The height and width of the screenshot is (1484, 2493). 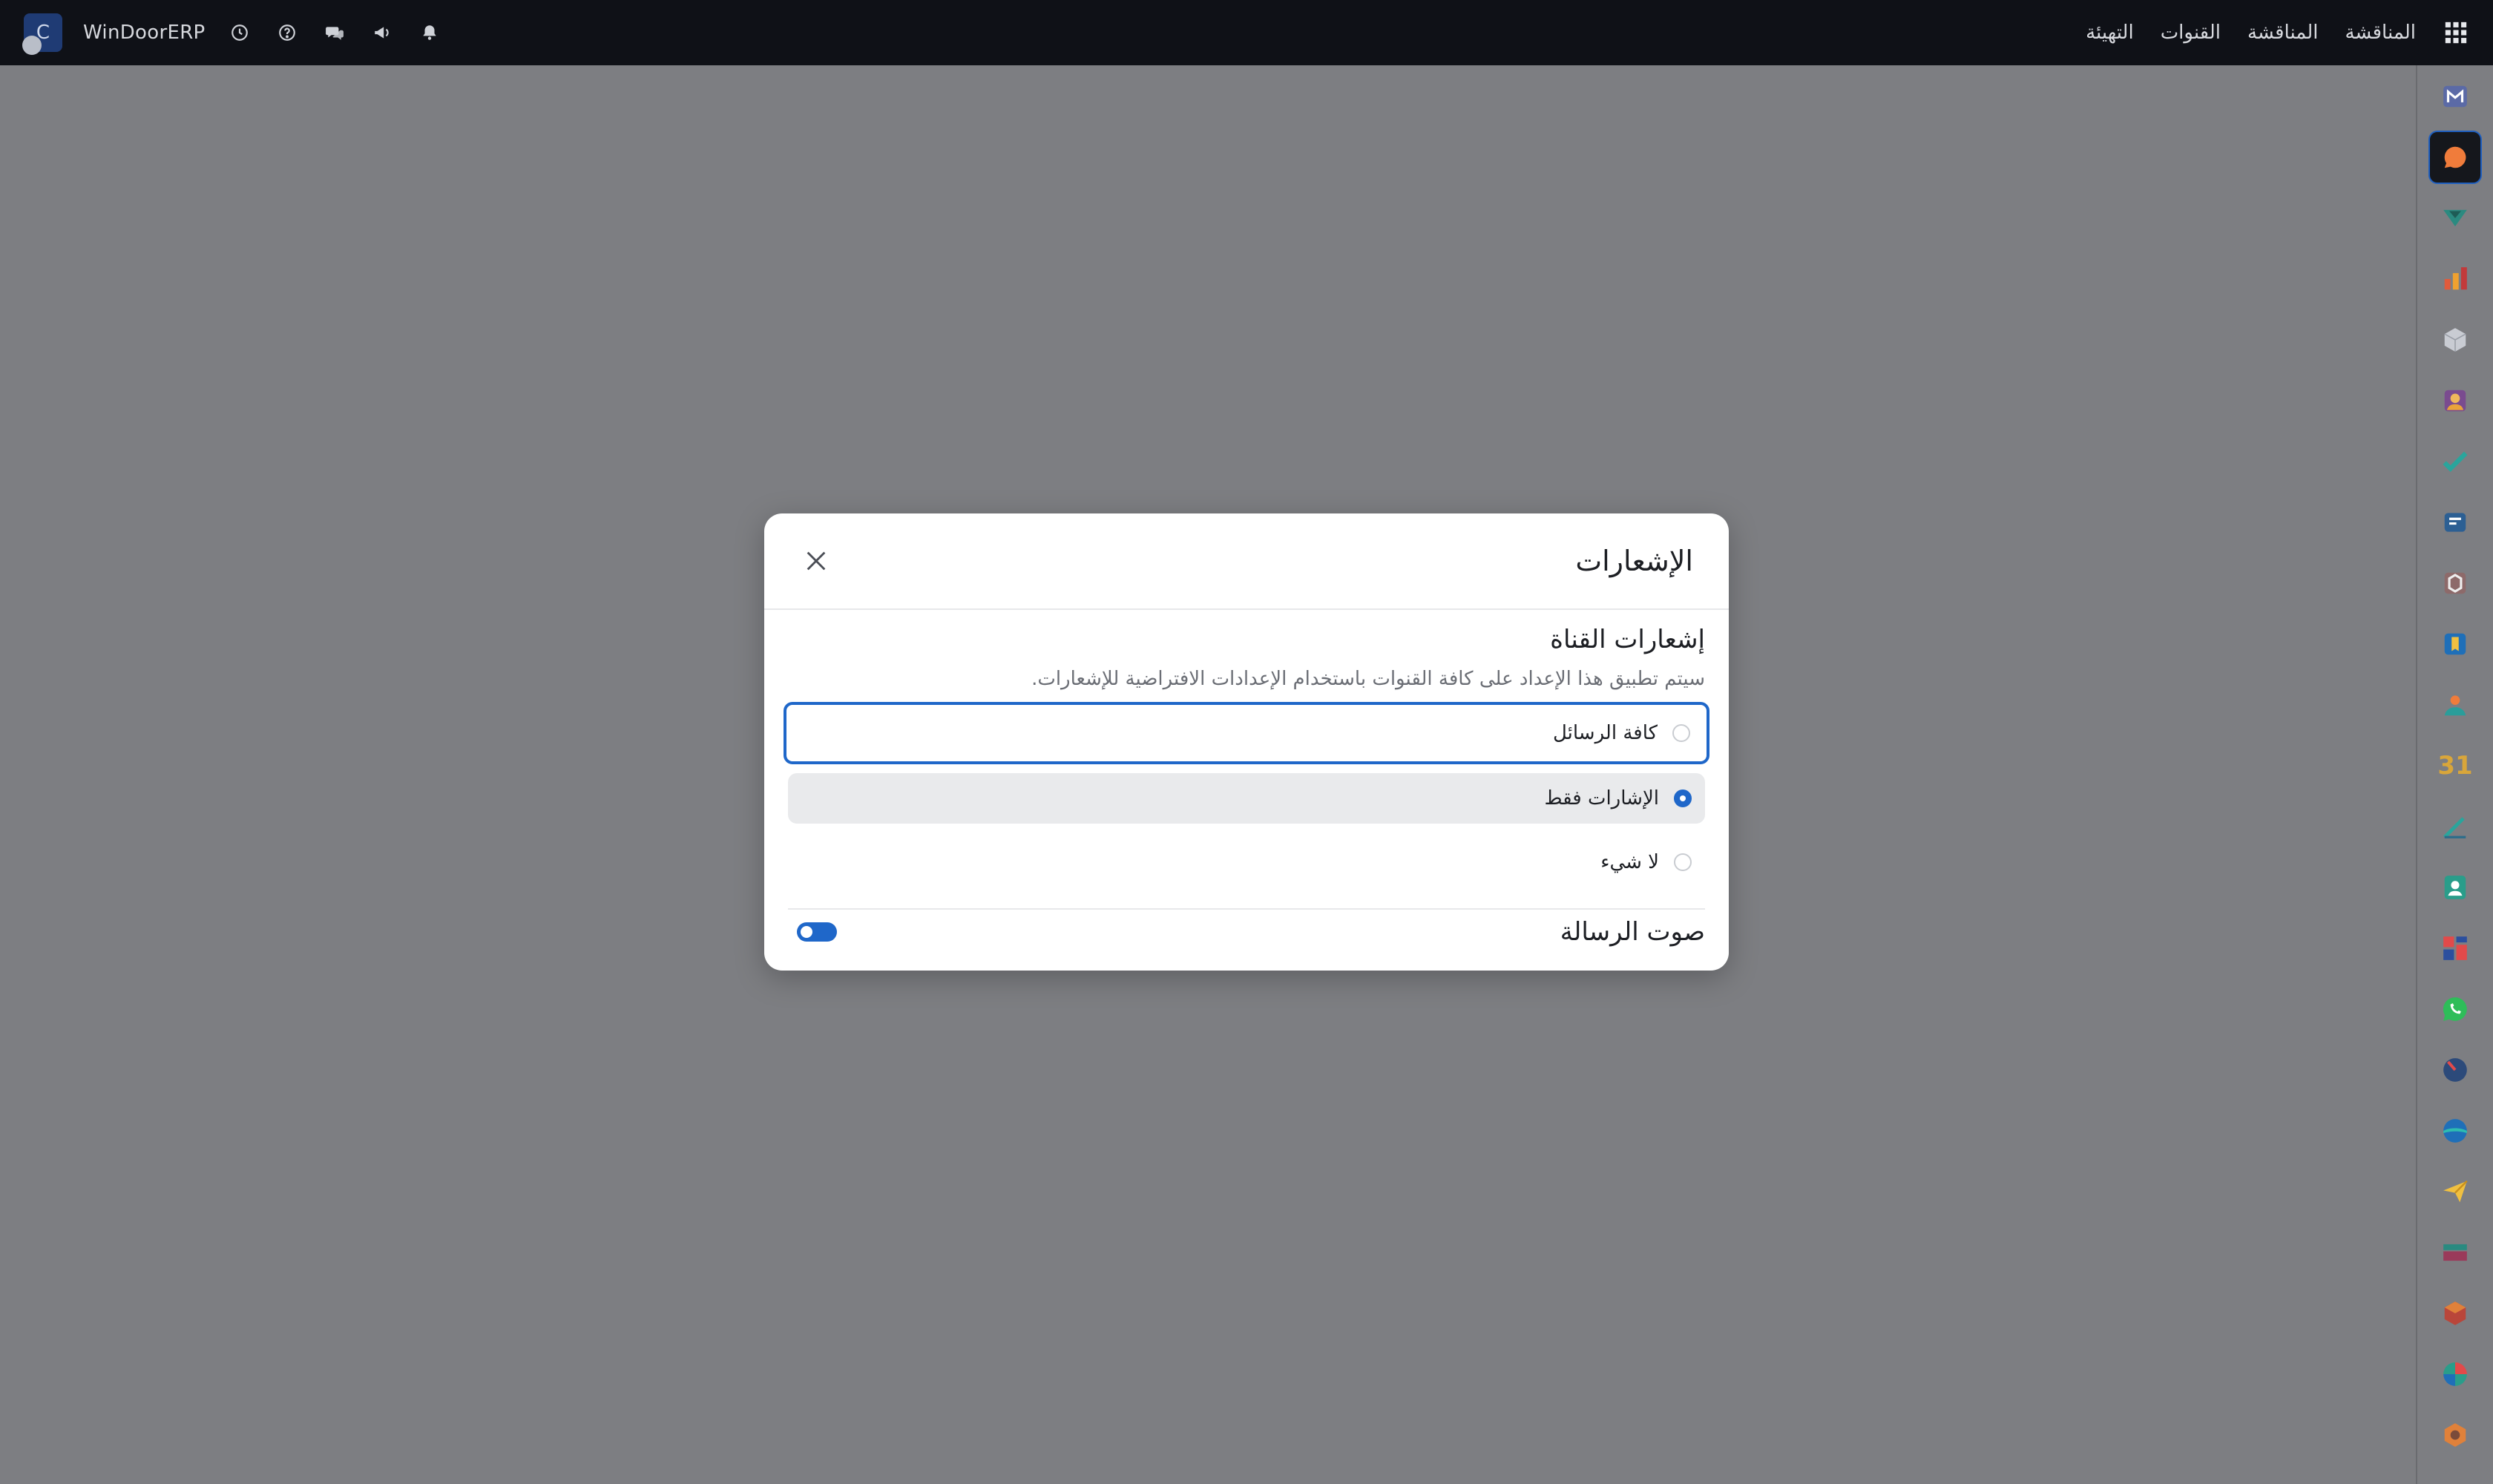 What do you see at coordinates (1629, 862) in the screenshot?
I see `option-label: لا شيء` at bounding box center [1629, 862].